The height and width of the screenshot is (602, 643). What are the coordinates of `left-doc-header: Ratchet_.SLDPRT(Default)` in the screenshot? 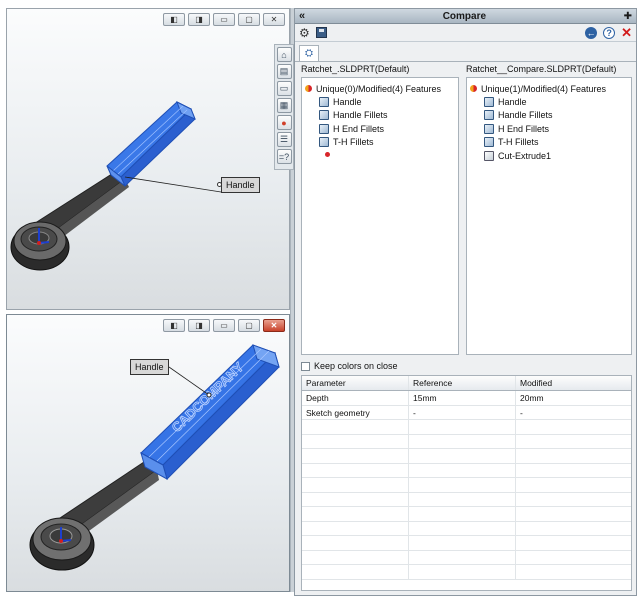 It's located at (355, 69).